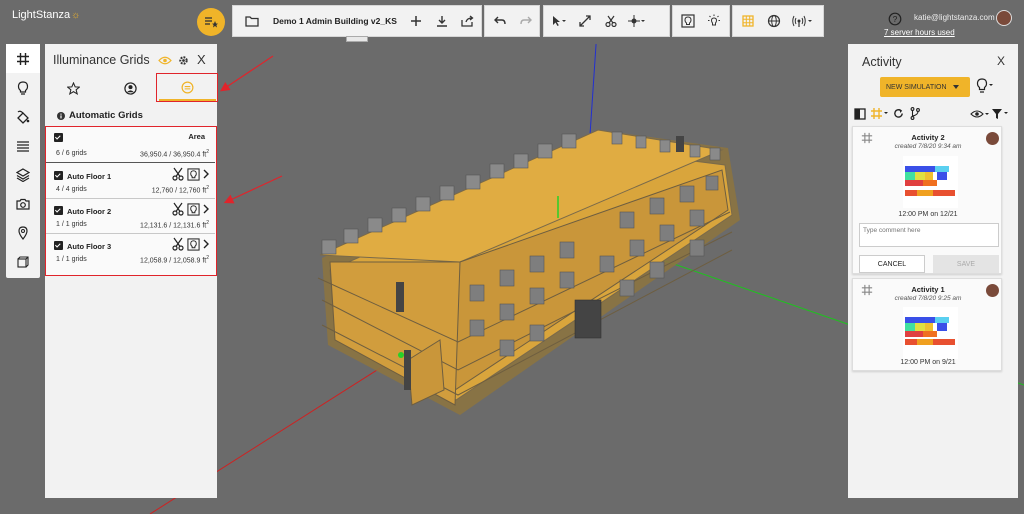 The width and height of the screenshot is (1024, 514). What do you see at coordinates (178, 174) in the screenshot?
I see `floor-1-scissors-icon` at bounding box center [178, 174].